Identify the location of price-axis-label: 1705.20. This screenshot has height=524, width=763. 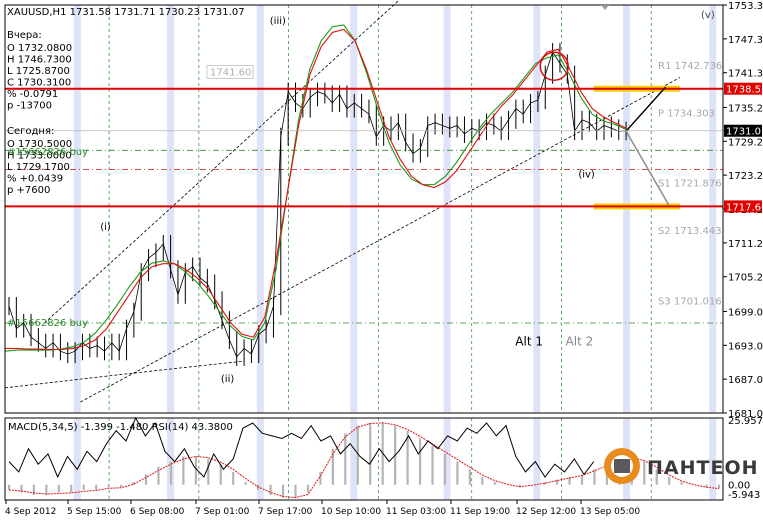
(745, 278).